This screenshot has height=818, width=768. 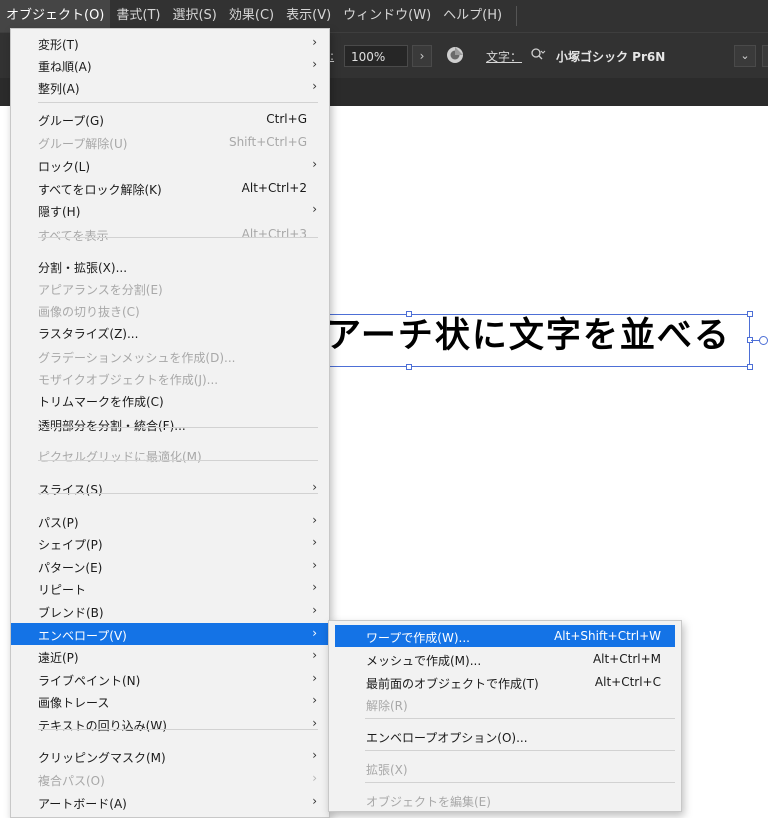 What do you see at coordinates (763, 340) in the screenshot?
I see `type-anchor-point` at bounding box center [763, 340].